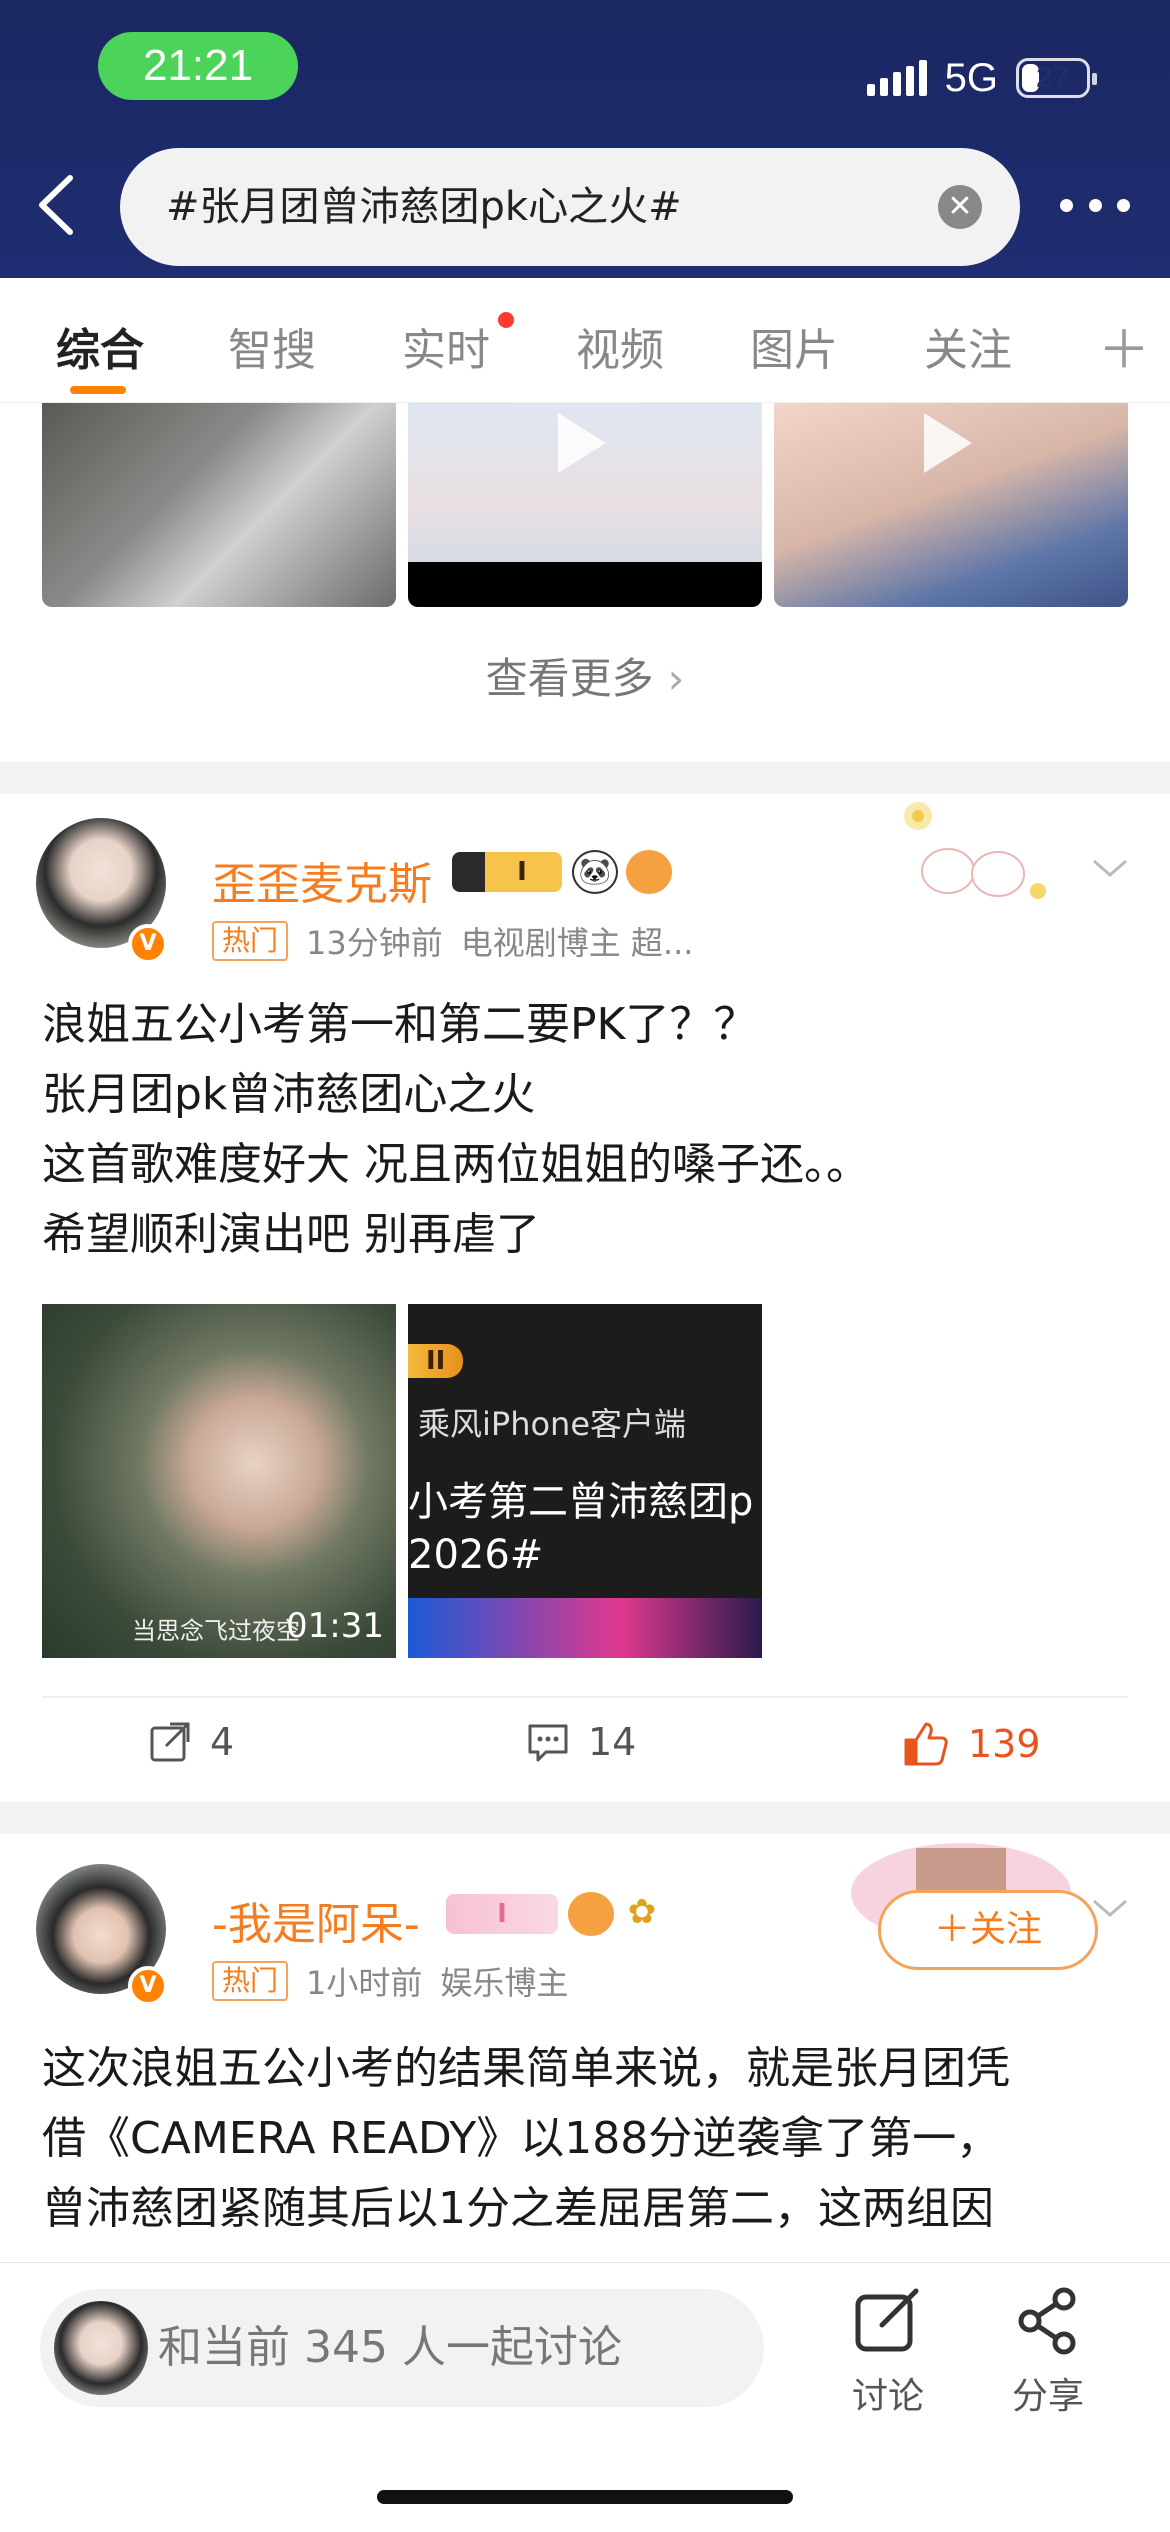 This screenshot has height=2532, width=1170. What do you see at coordinates (100, 346) in the screenshot?
I see `tab-comprehensive: 综合` at bounding box center [100, 346].